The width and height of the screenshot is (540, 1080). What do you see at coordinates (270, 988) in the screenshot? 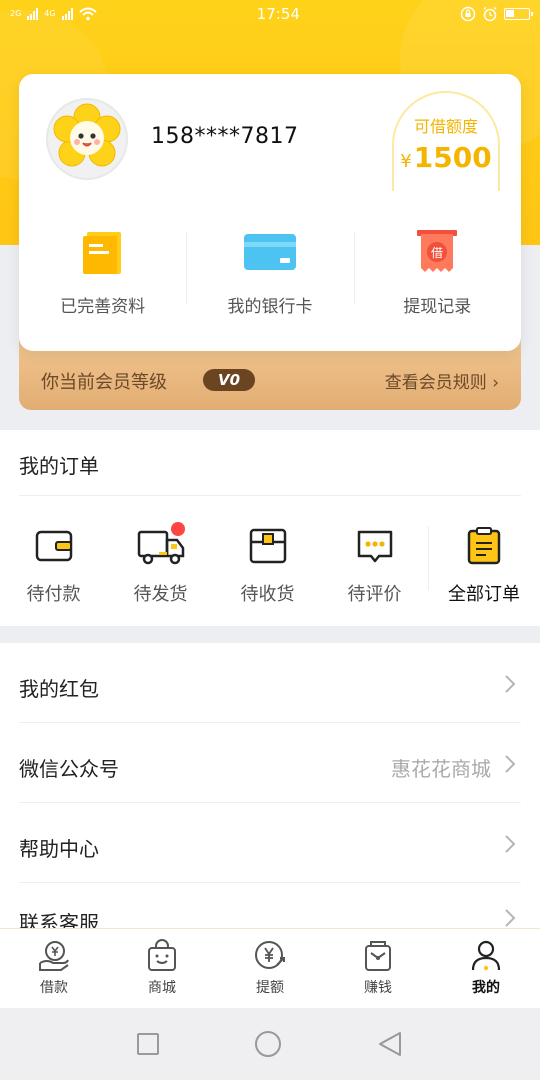
I see `tab-label: 提额` at bounding box center [270, 988].